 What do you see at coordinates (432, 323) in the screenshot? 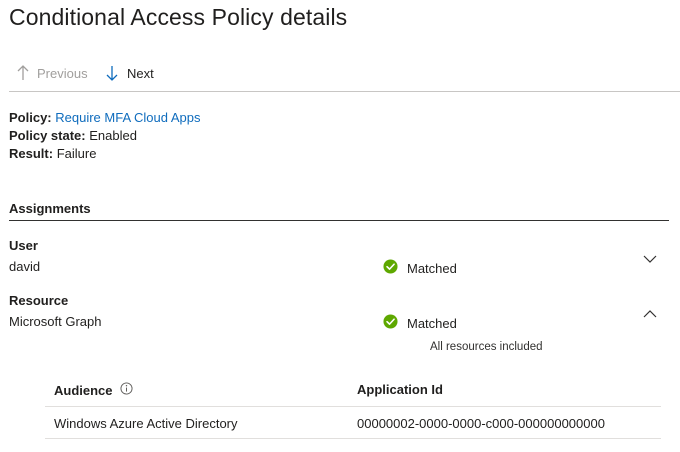
I see `resource-status-label: Matched` at bounding box center [432, 323].